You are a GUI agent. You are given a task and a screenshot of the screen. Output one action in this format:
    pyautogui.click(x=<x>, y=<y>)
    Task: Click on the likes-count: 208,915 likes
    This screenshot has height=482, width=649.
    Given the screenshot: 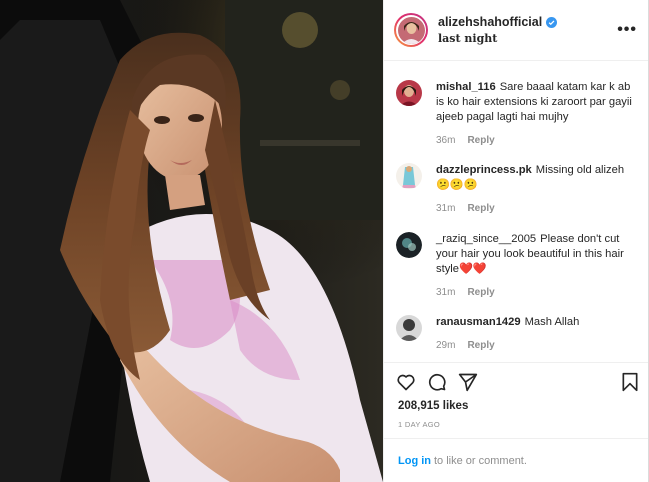 What is the action you would take?
    pyautogui.click(x=433, y=406)
    